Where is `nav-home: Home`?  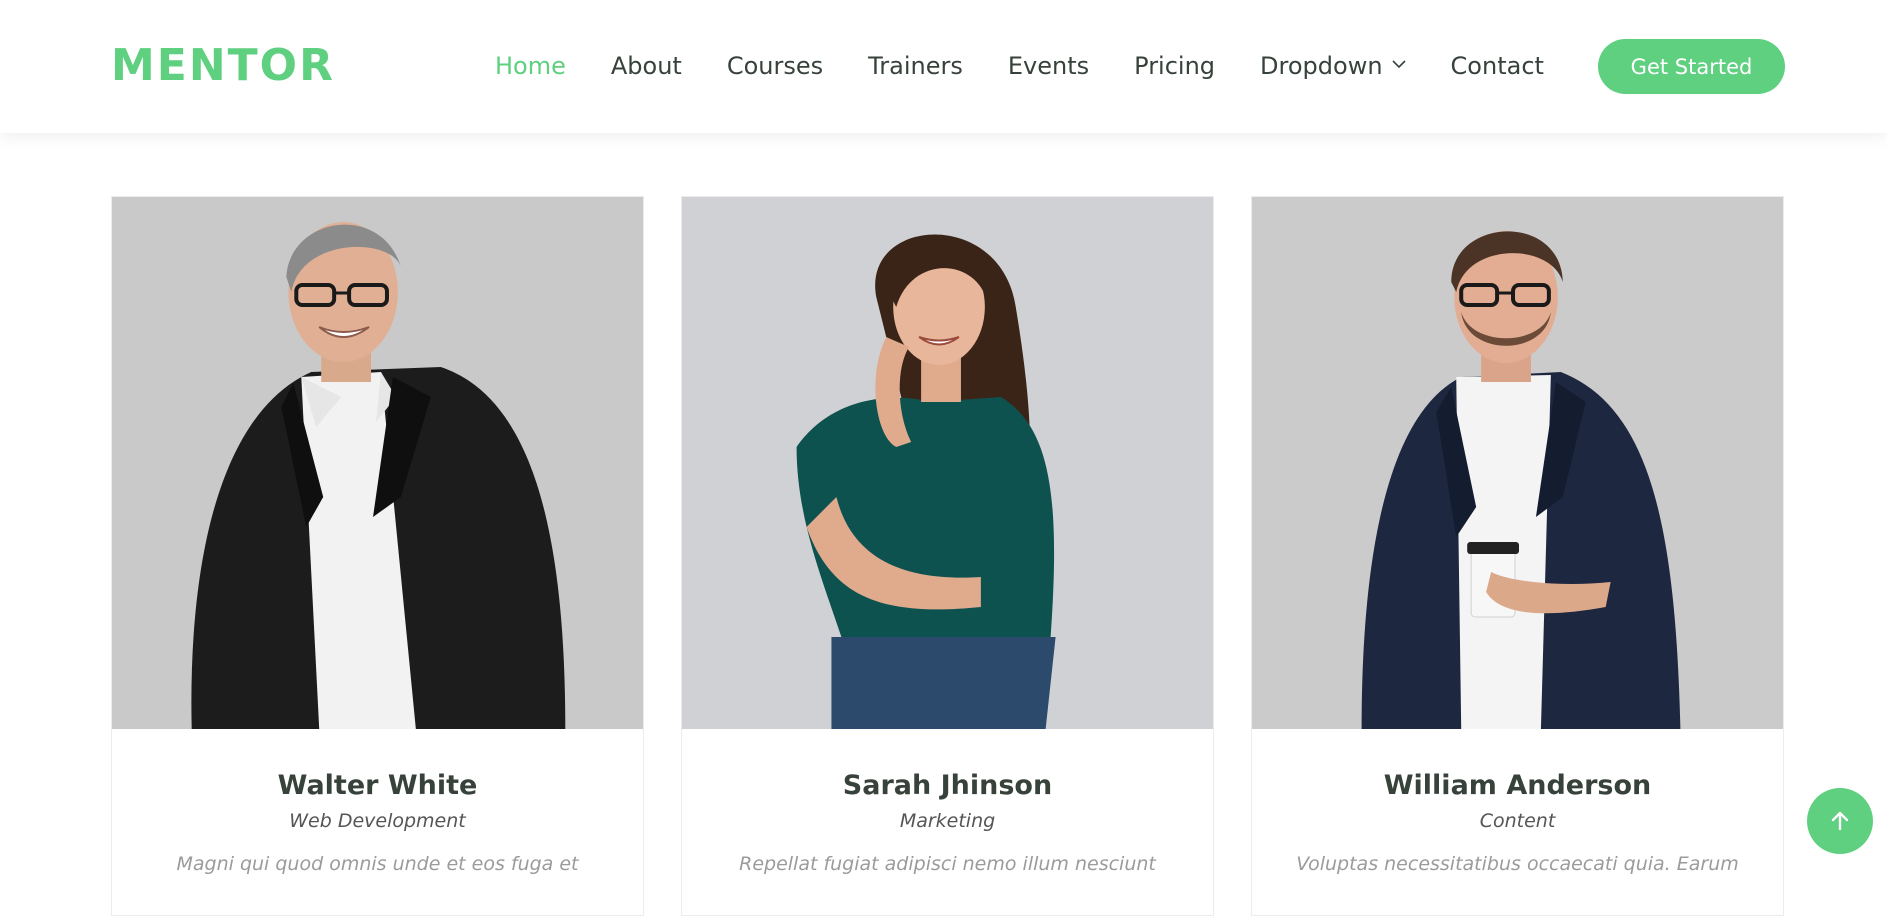 nav-home: Home is located at coordinates (530, 66).